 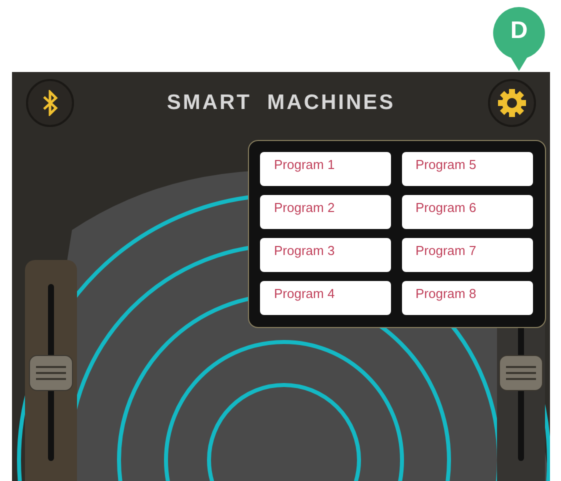 What do you see at coordinates (325, 298) in the screenshot?
I see `program-button: Program 4` at bounding box center [325, 298].